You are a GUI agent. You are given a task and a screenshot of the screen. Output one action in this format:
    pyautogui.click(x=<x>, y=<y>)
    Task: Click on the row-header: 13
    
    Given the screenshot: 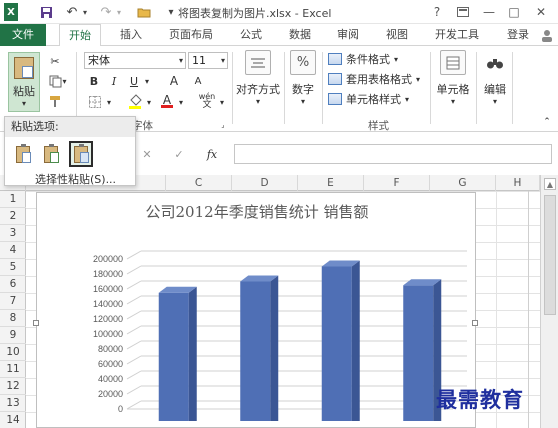 What is the action you would take?
    pyautogui.click(x=13, y=403)
    